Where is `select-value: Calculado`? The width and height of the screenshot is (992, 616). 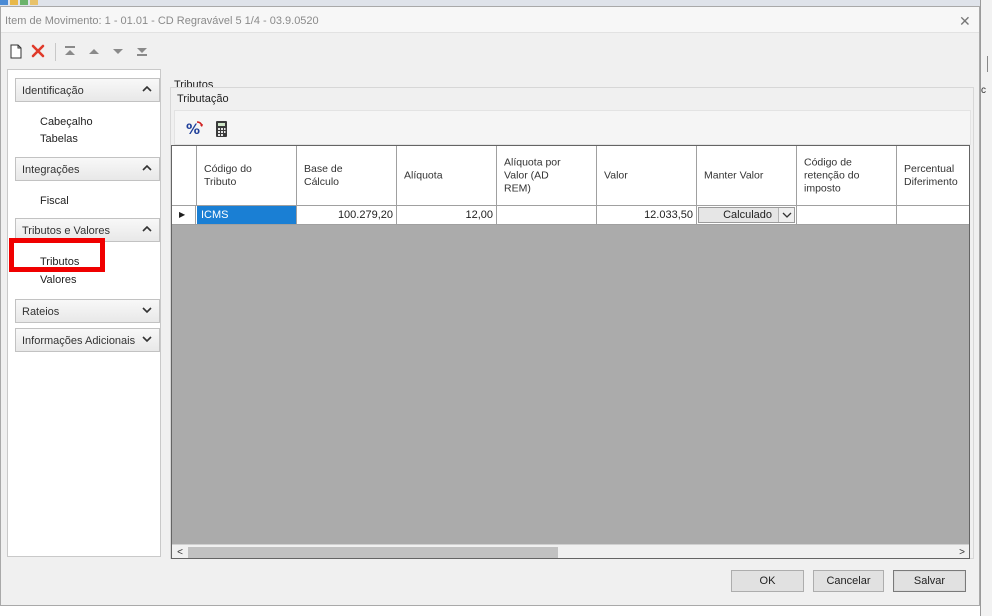 select-value: Calculado is located at coordinates (747, 215).